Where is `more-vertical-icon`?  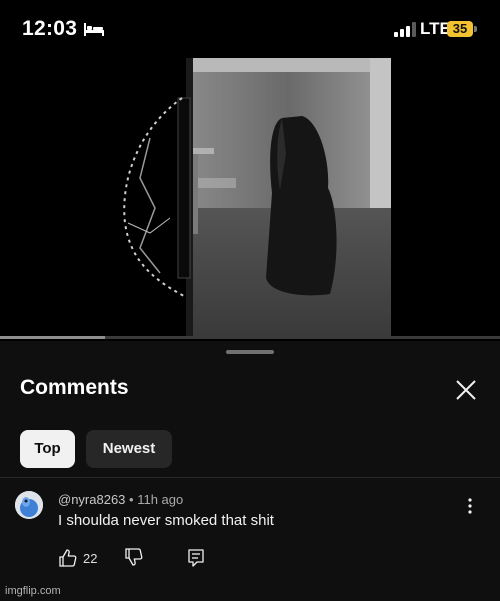
more-vertical-icon is located at coordinates (470, 506).